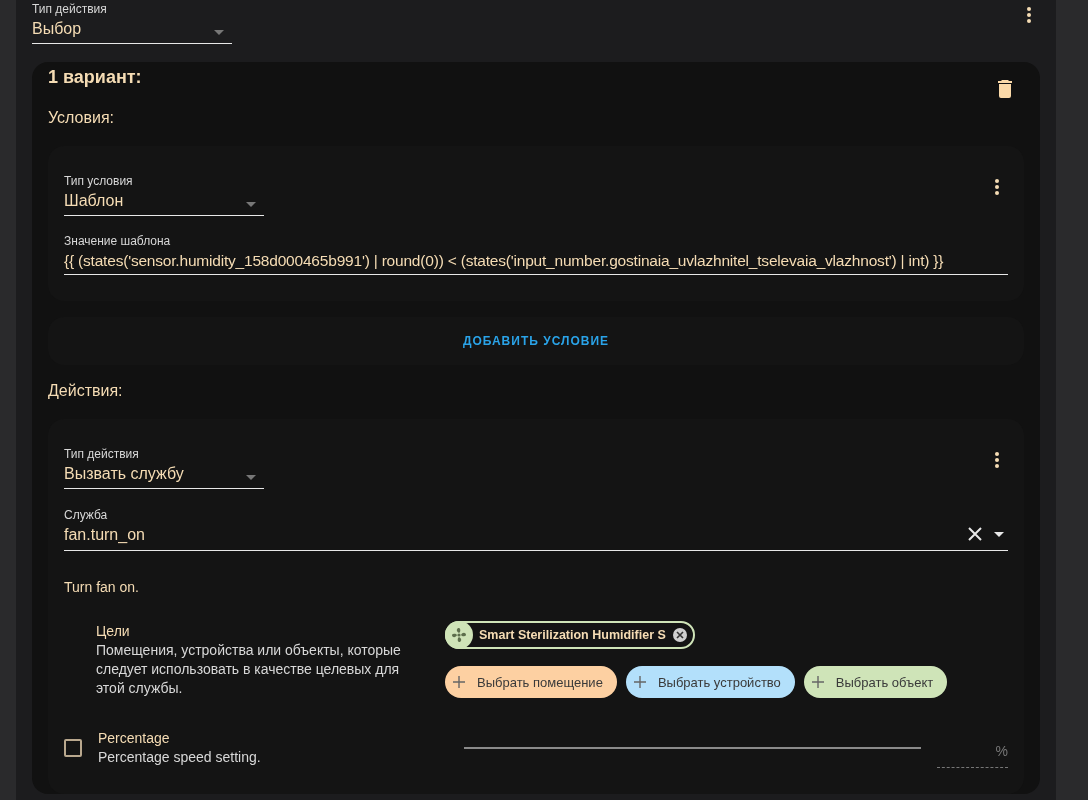  I want to click on param-description: Percentage speed setting., so click(179, 757).